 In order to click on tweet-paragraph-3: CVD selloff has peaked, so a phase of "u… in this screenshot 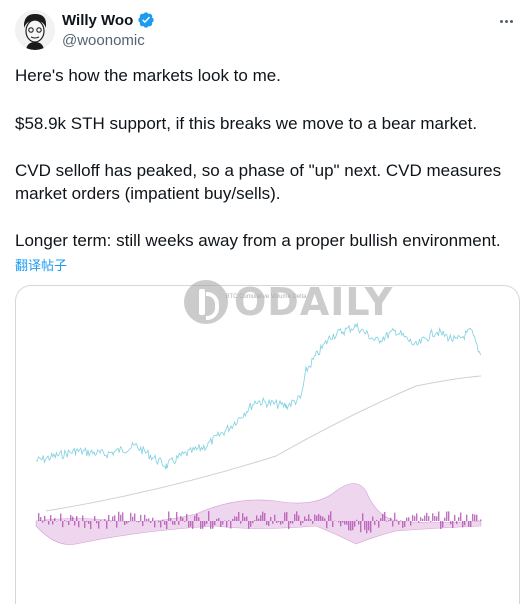, I will do `click(258, 182)`.